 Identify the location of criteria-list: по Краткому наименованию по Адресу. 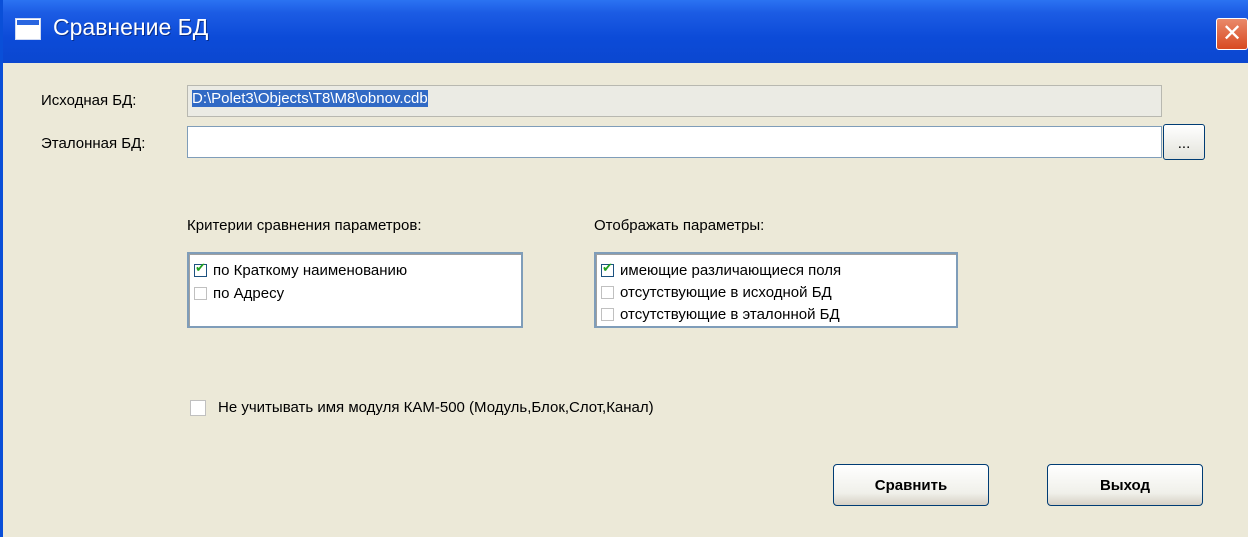
(355, 290).